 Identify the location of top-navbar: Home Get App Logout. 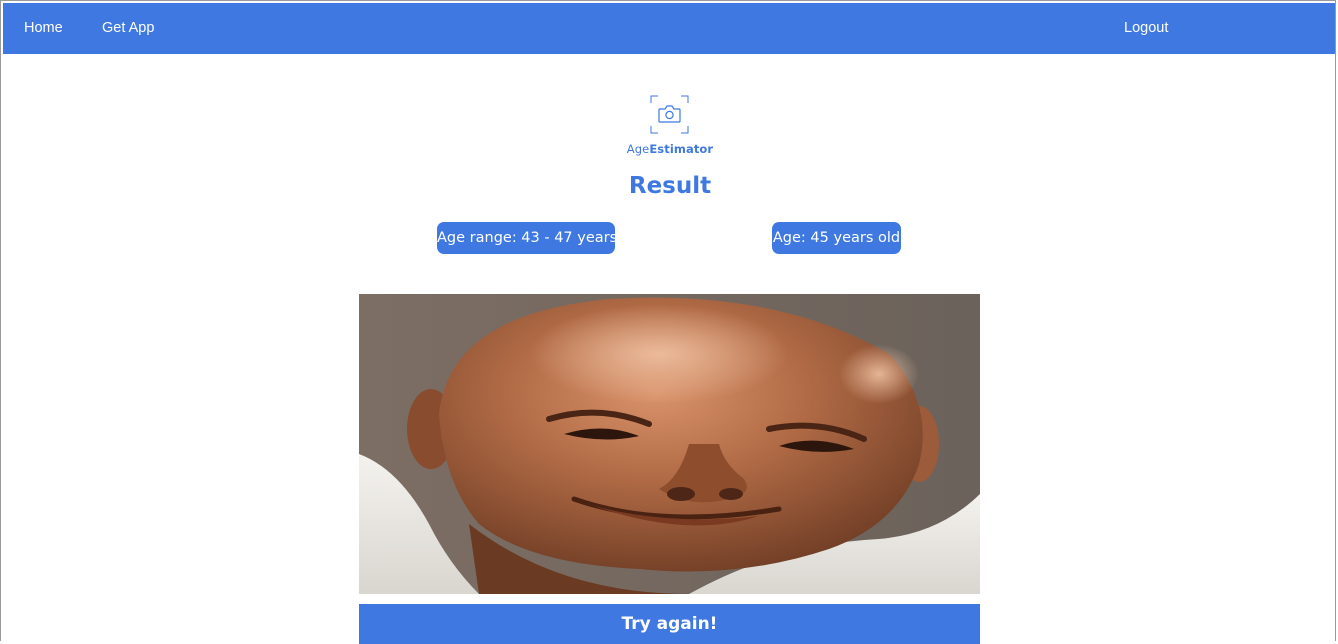
(669, 28).